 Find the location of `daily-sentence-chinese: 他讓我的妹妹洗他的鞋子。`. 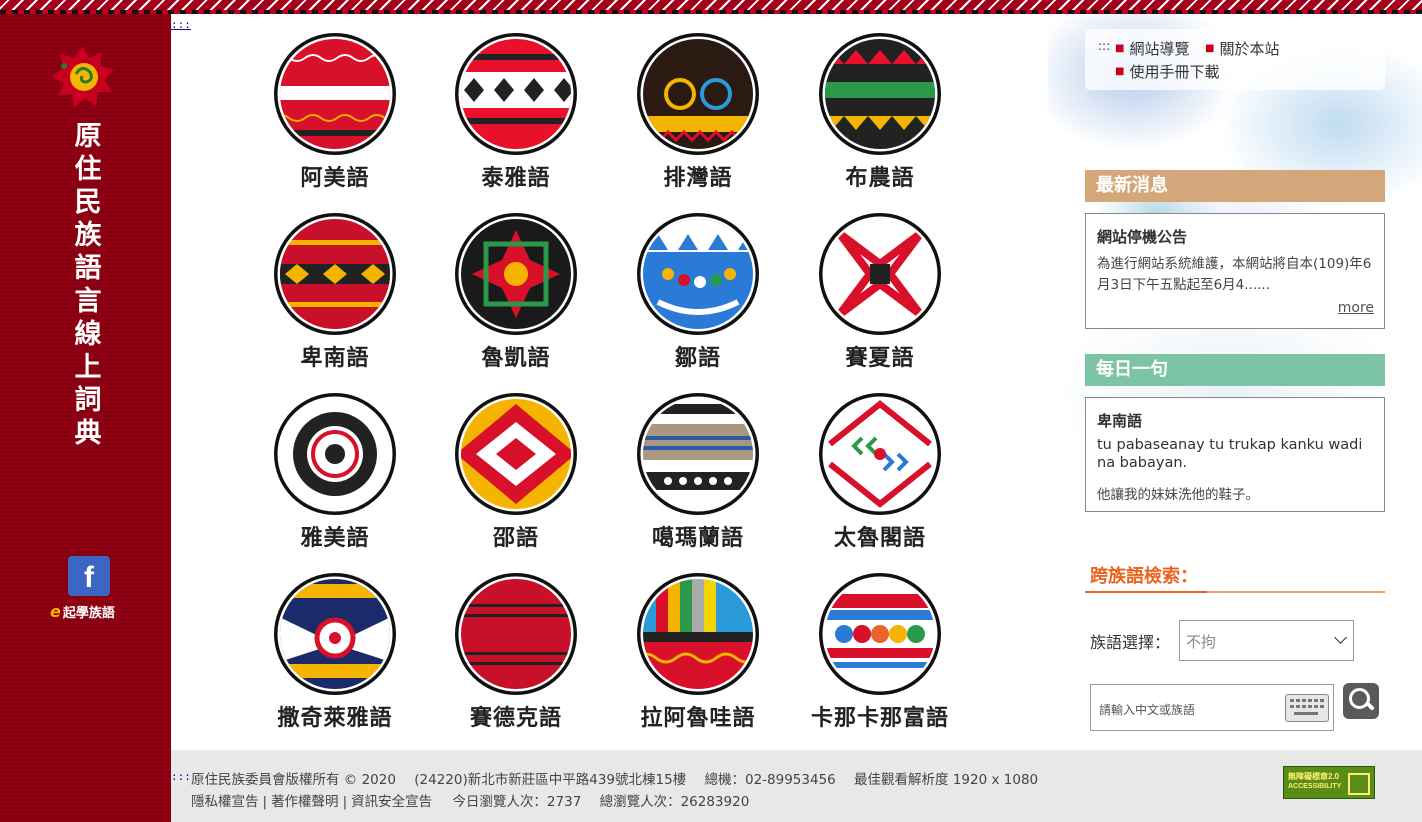

daily-sentence-chinese: 他讓我的妹妹洗他的鞋子。 is located at coordinates (1178, 495).